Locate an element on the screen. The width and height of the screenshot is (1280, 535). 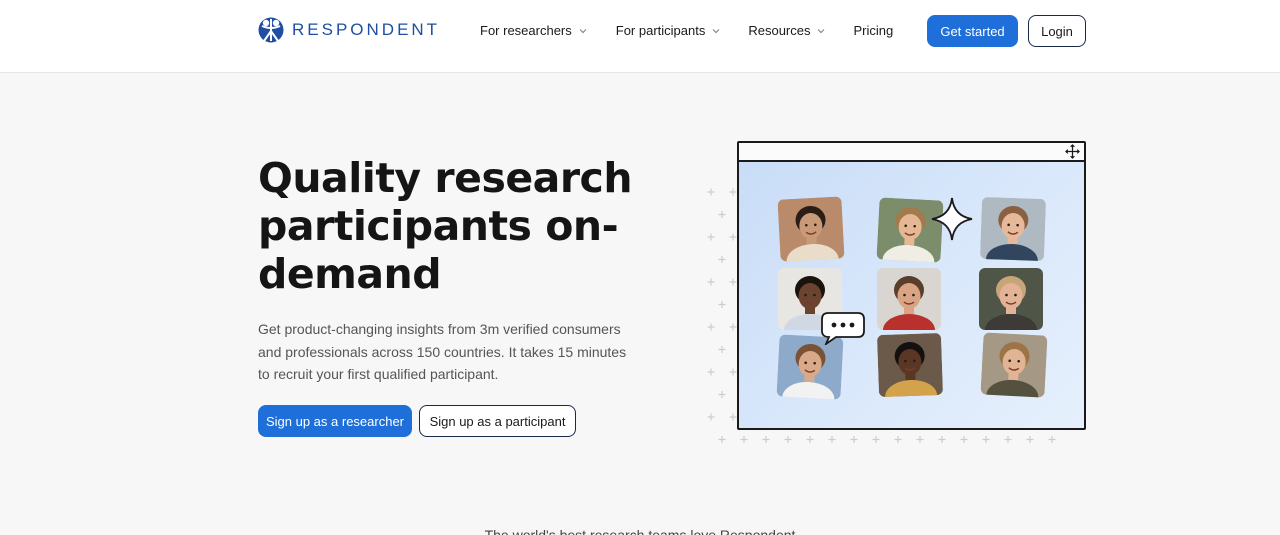
move-icon is located at coordinates (1072, 151).